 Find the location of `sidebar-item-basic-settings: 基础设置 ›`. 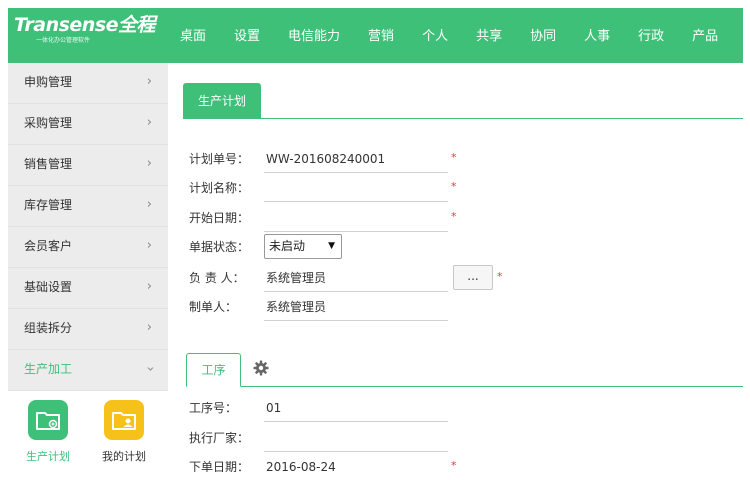

sidebar-item-basic-settings: 基础设置 › is located at coordinates (88, 288).